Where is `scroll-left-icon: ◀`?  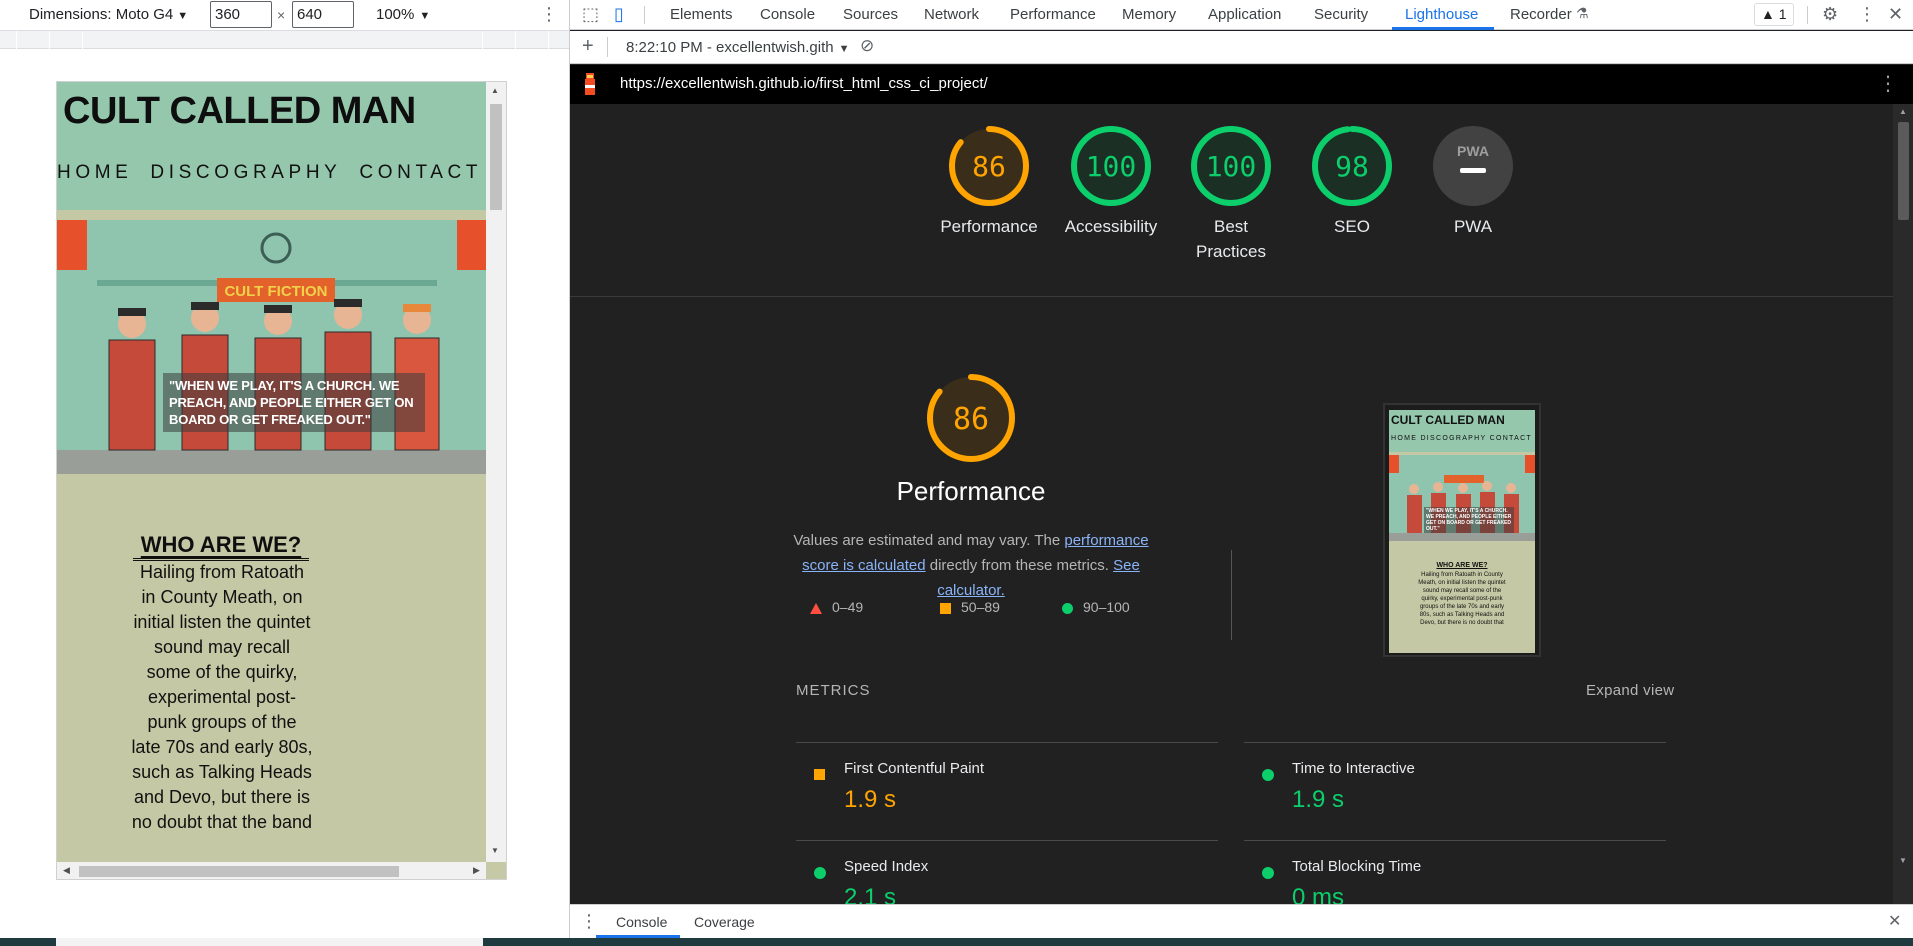 scroll-left-icon: ◀ is located at coordinates (66, 870).